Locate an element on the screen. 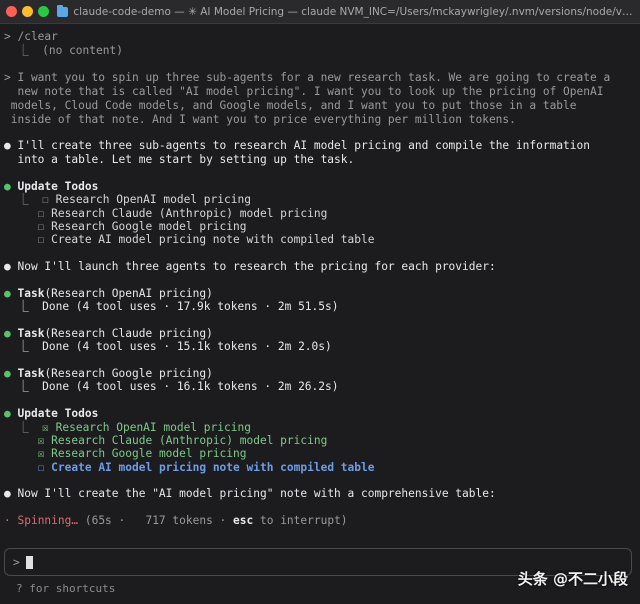  spinner-icon: · is located at coordinates (11, 520).